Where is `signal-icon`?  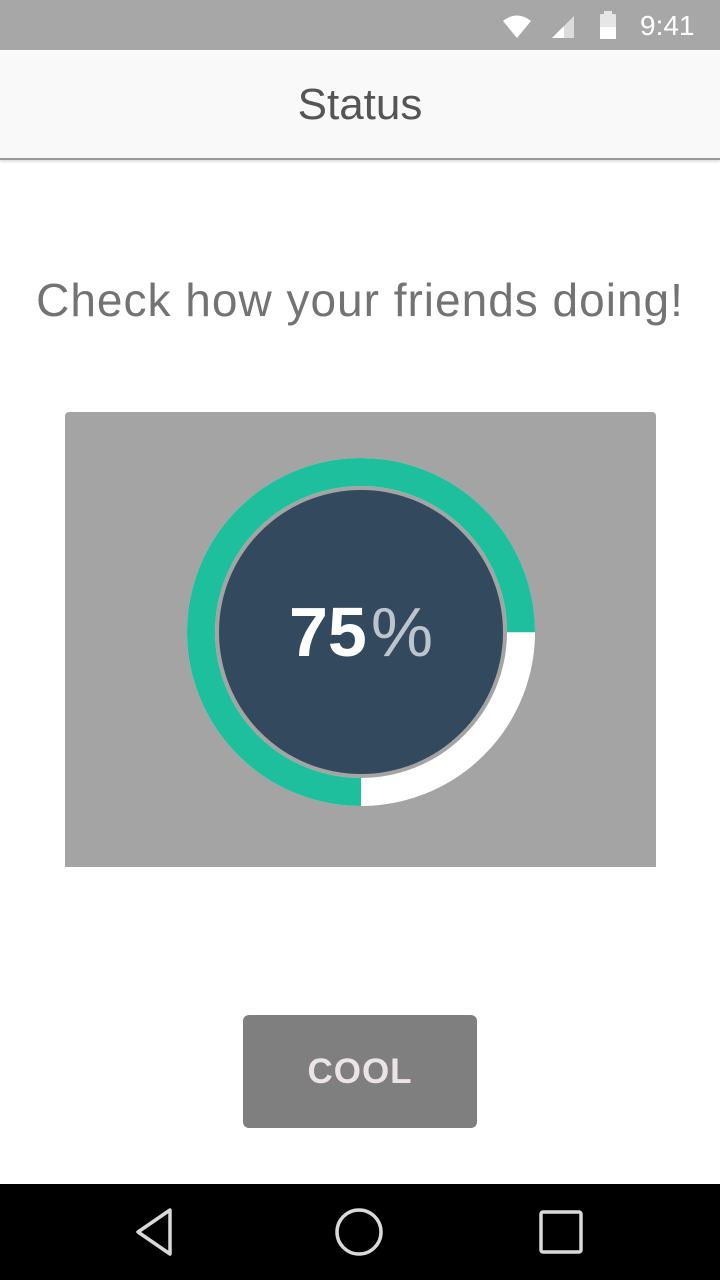 signal-icon is located at coordinates (563, 27).